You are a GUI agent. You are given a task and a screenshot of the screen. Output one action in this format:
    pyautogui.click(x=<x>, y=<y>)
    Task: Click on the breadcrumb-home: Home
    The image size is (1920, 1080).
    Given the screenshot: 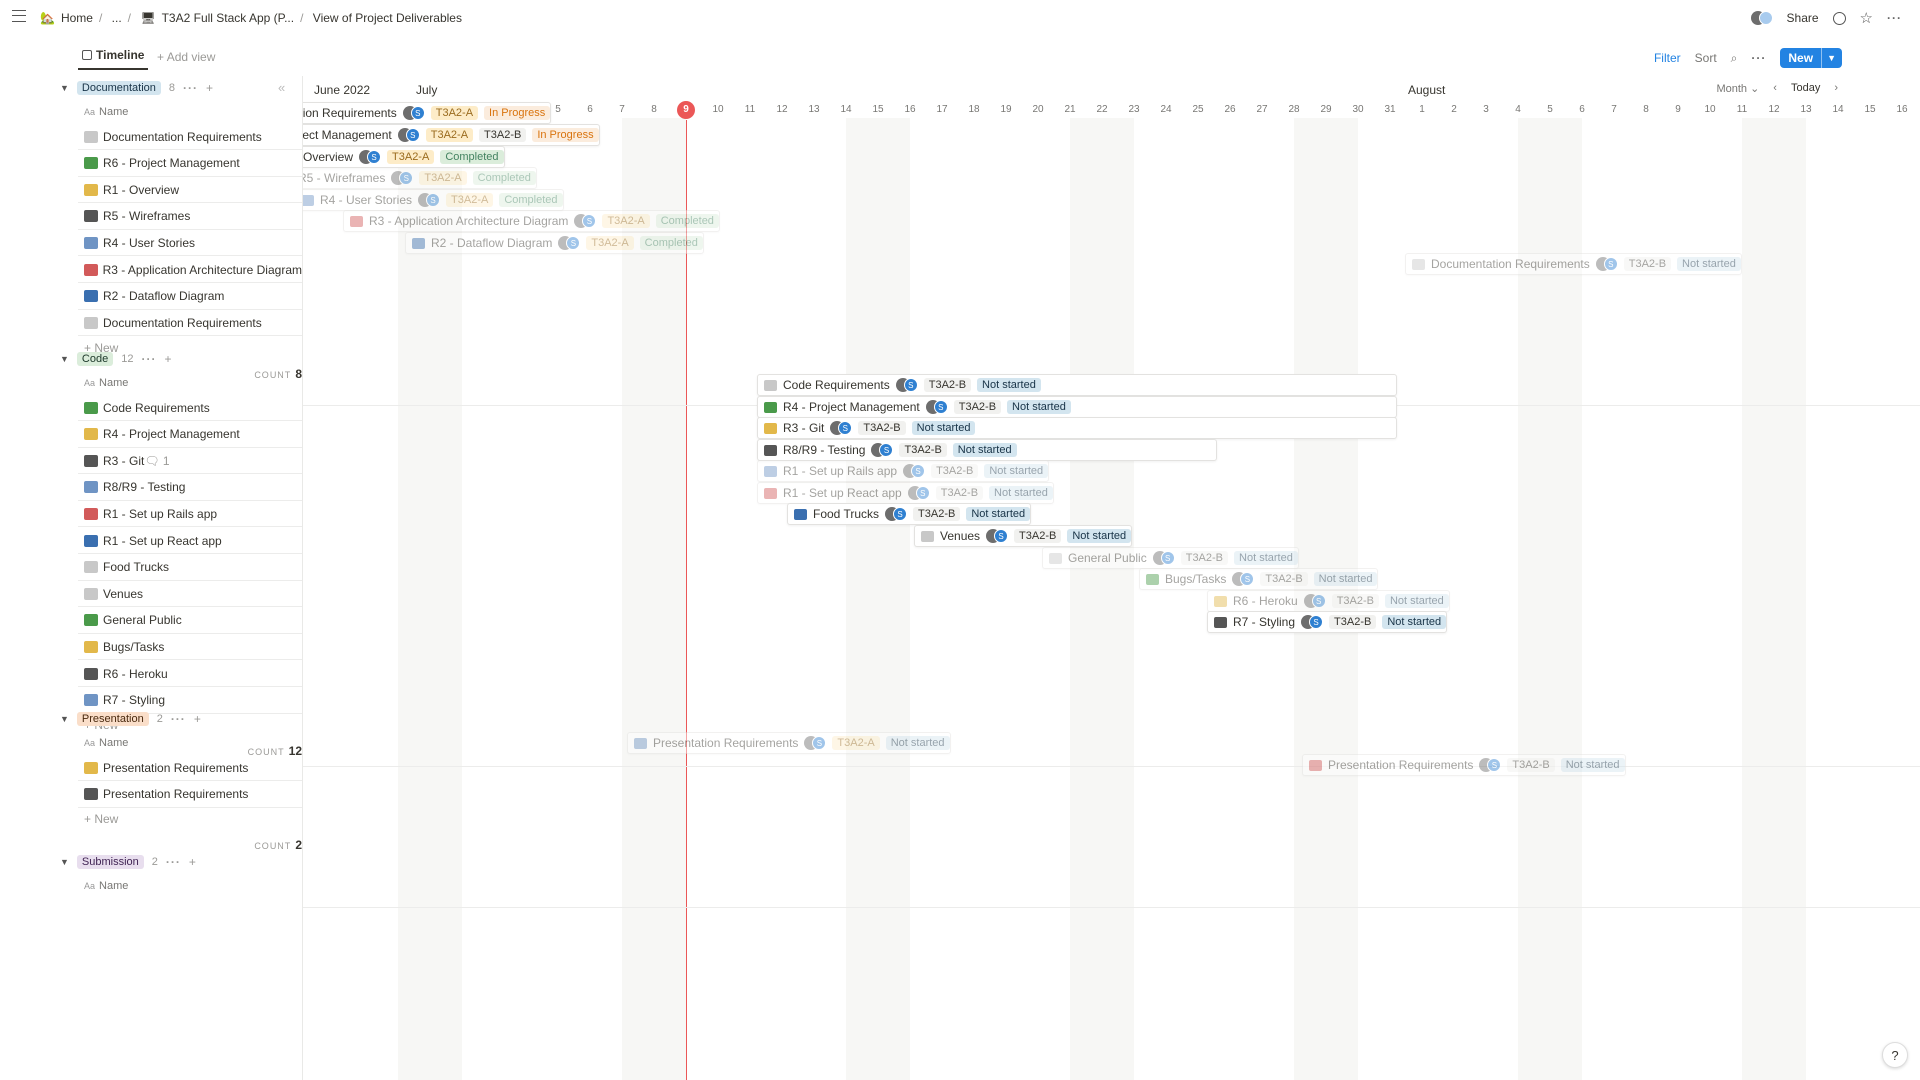 What is the action you would take?
    pyautogui.click(x=77, y=18)
    